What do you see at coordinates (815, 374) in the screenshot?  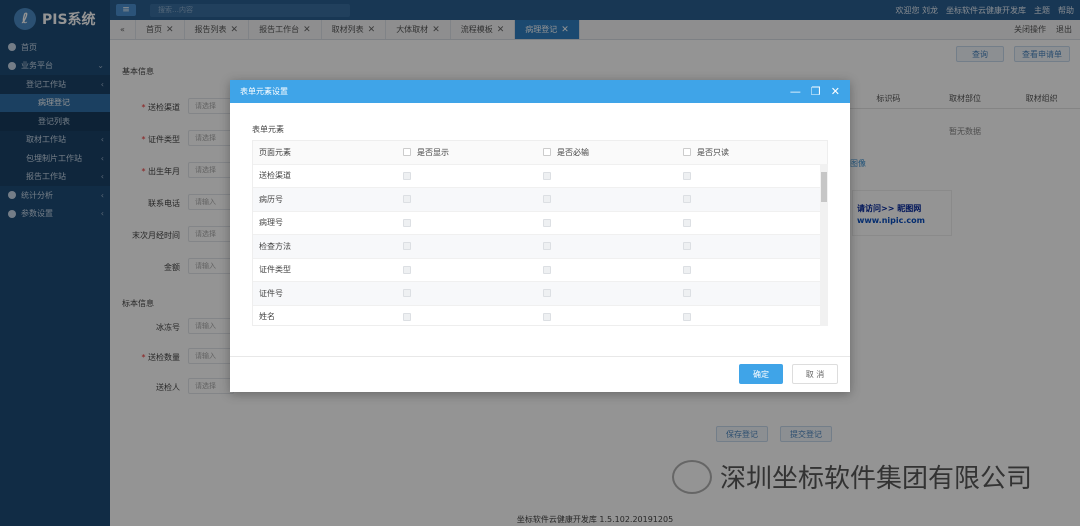 I see `cancel-button: 取 消` at bounding box center [815, 374].